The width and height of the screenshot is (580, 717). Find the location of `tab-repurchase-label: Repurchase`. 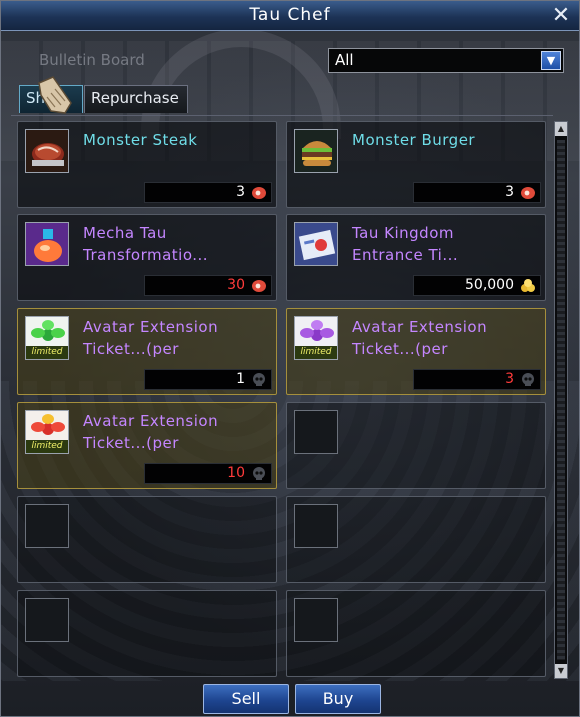

tab-repurchase-label: Repurchase is located at coordinates (135, 98).